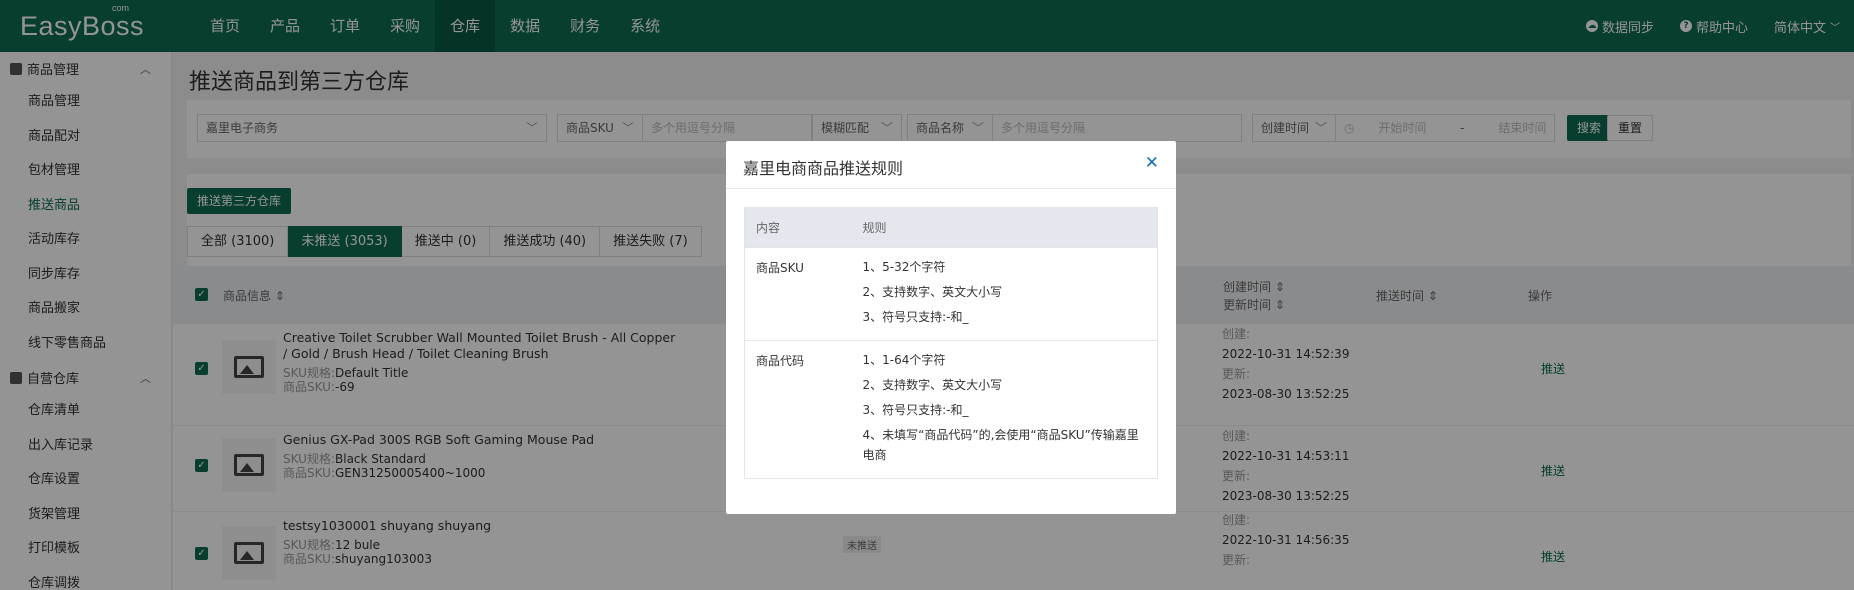 The height and width of the screenshot is (590, 1854). I want to click on rule-line: 1、1-64个字符, so click(904, 360).